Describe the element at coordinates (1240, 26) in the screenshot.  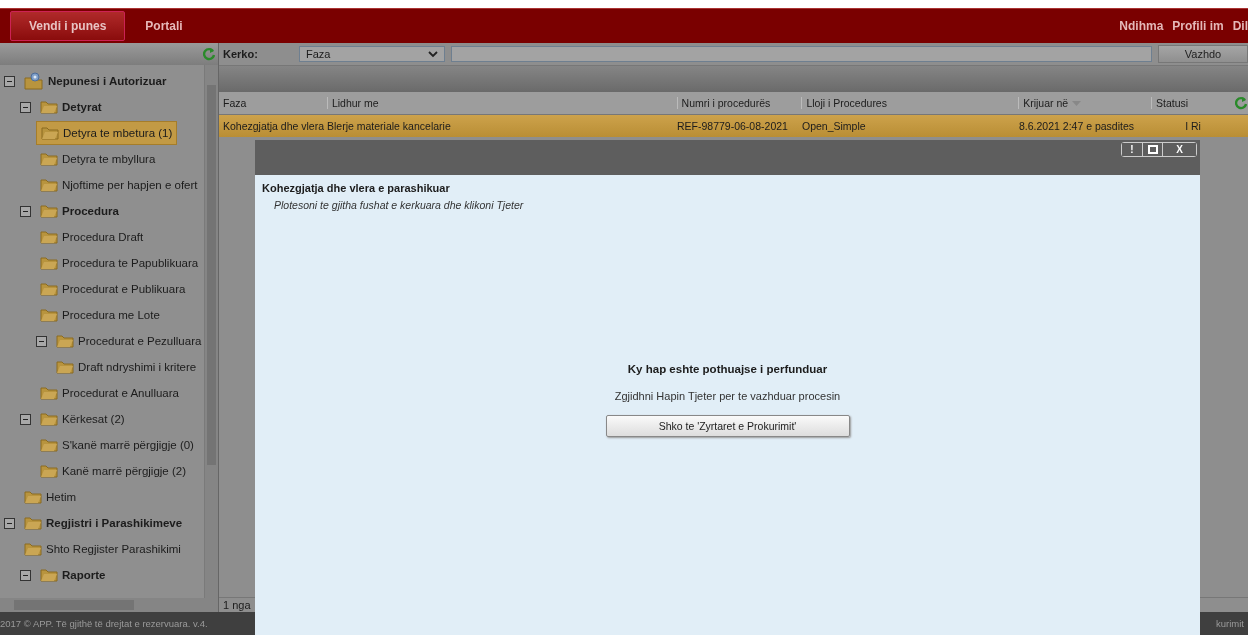
I see `nav-link: Dil` at that location.